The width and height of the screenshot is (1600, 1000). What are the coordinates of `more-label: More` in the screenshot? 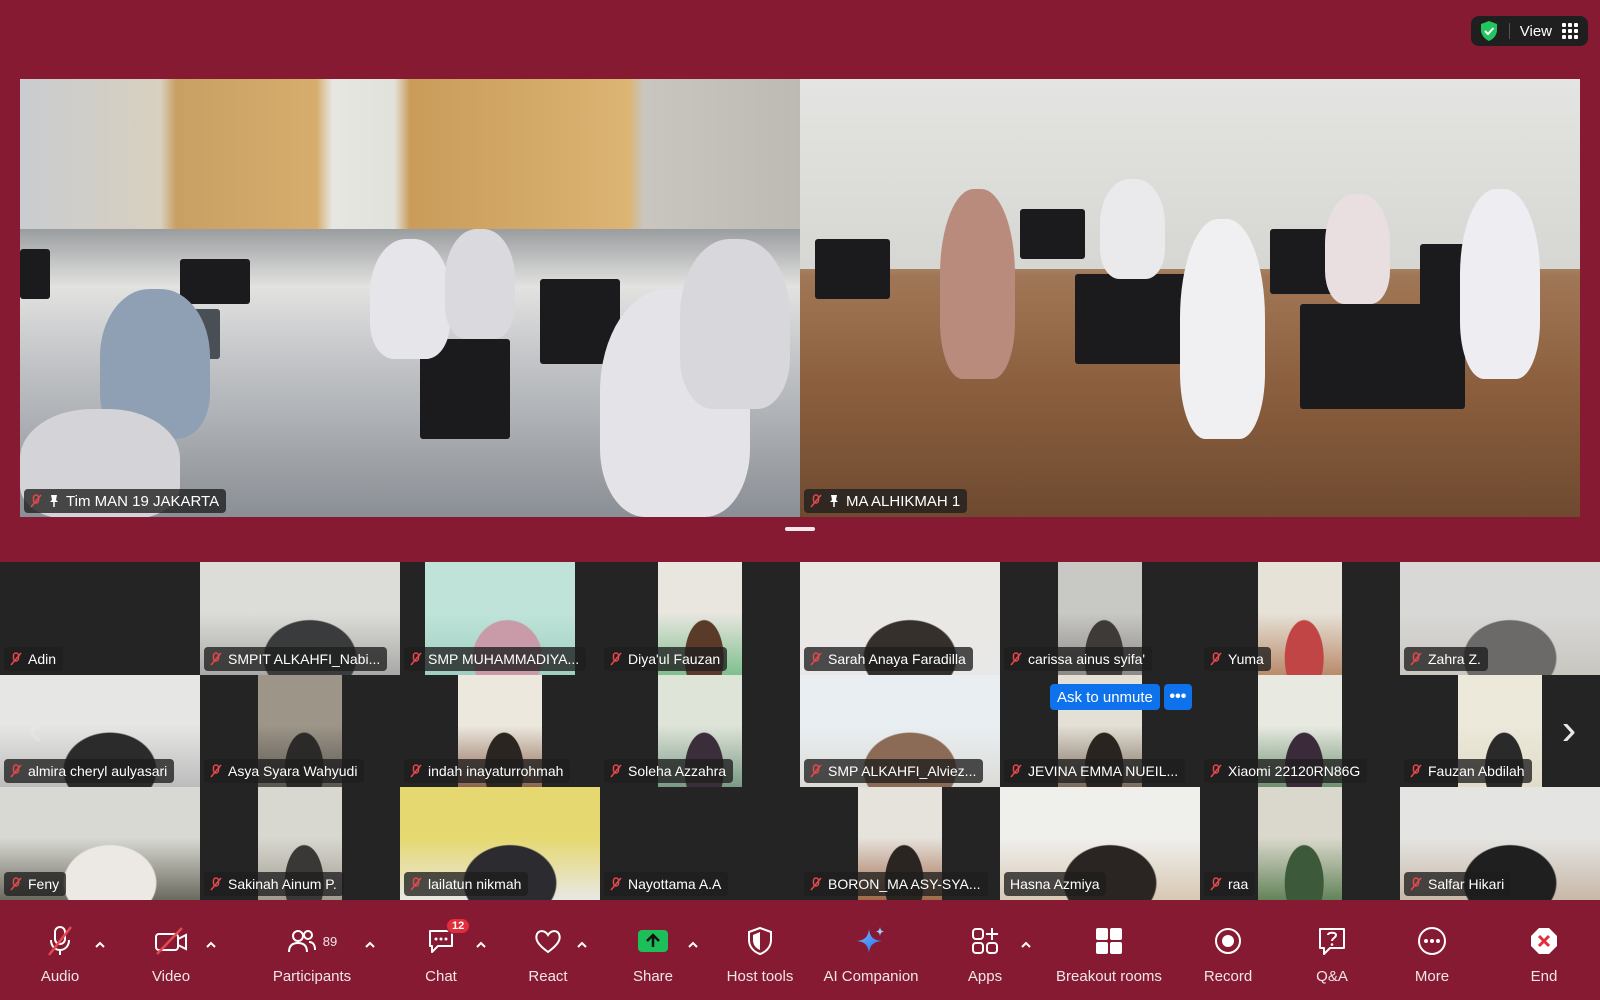 It's located at (1432, 976).